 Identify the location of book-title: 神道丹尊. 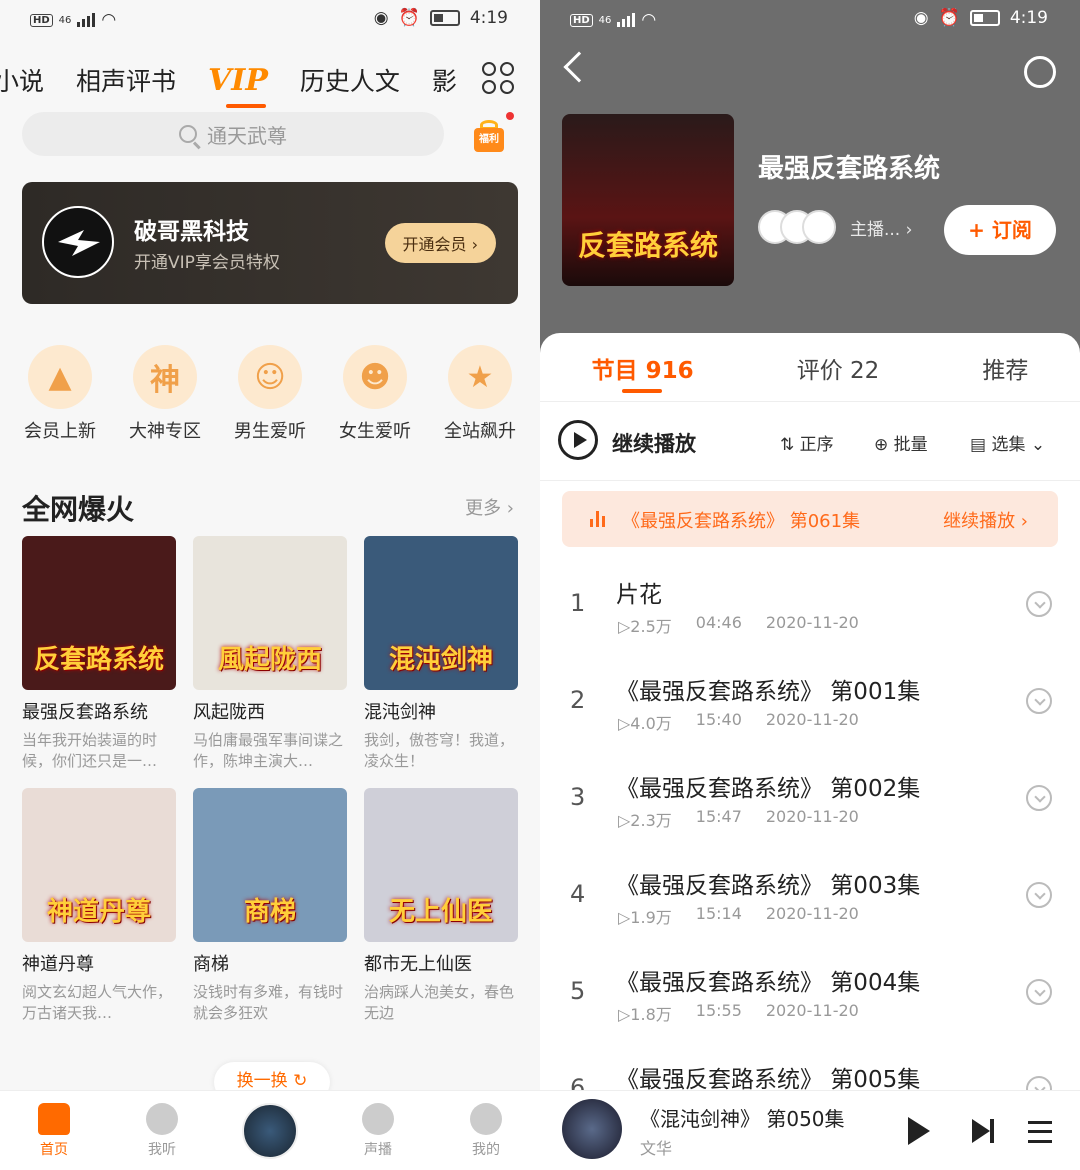
(58, 964).